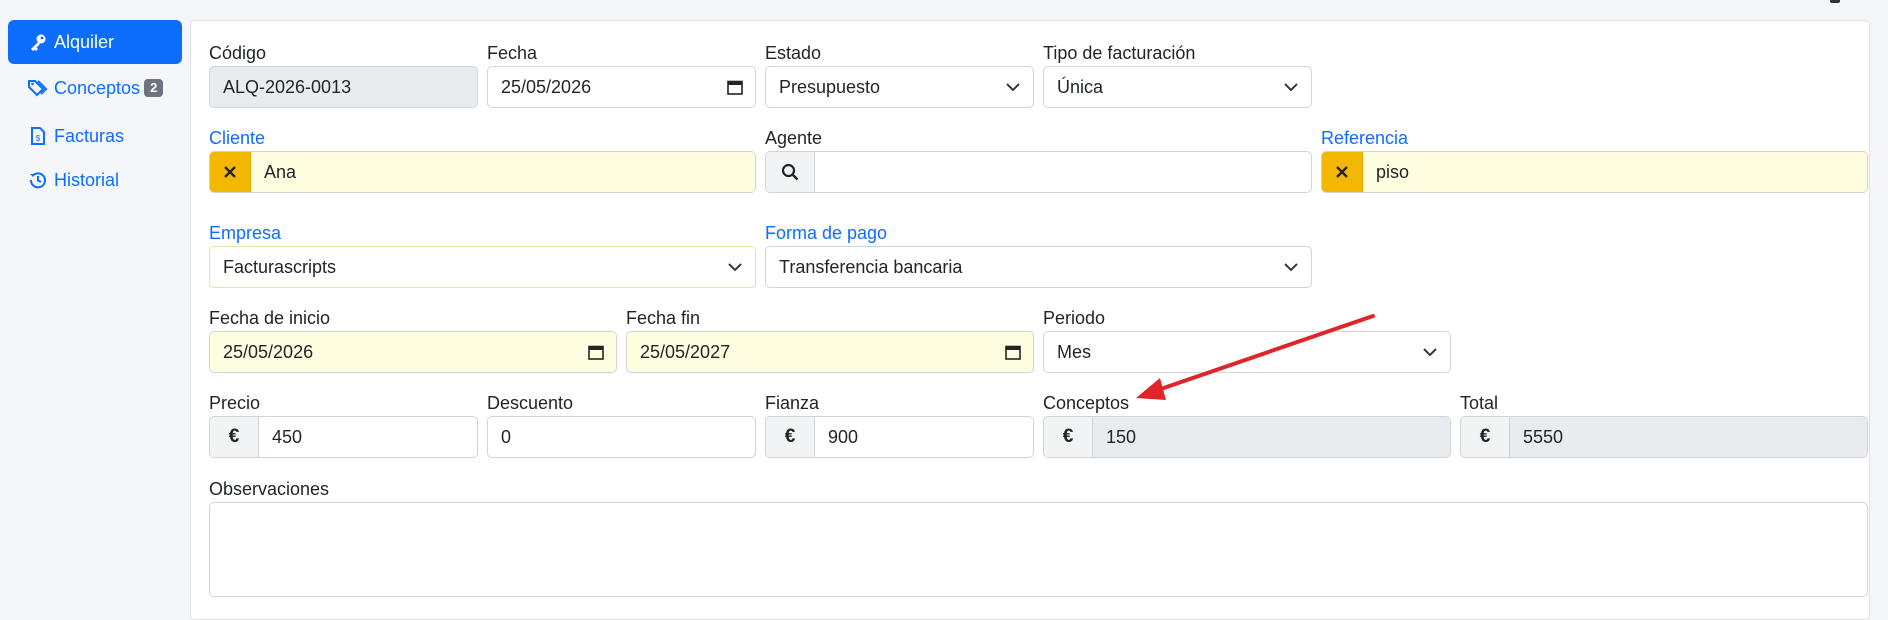 This screenshot has width=1888, height=620. I want to click on total-field: € 5550, so click(1664, 437).